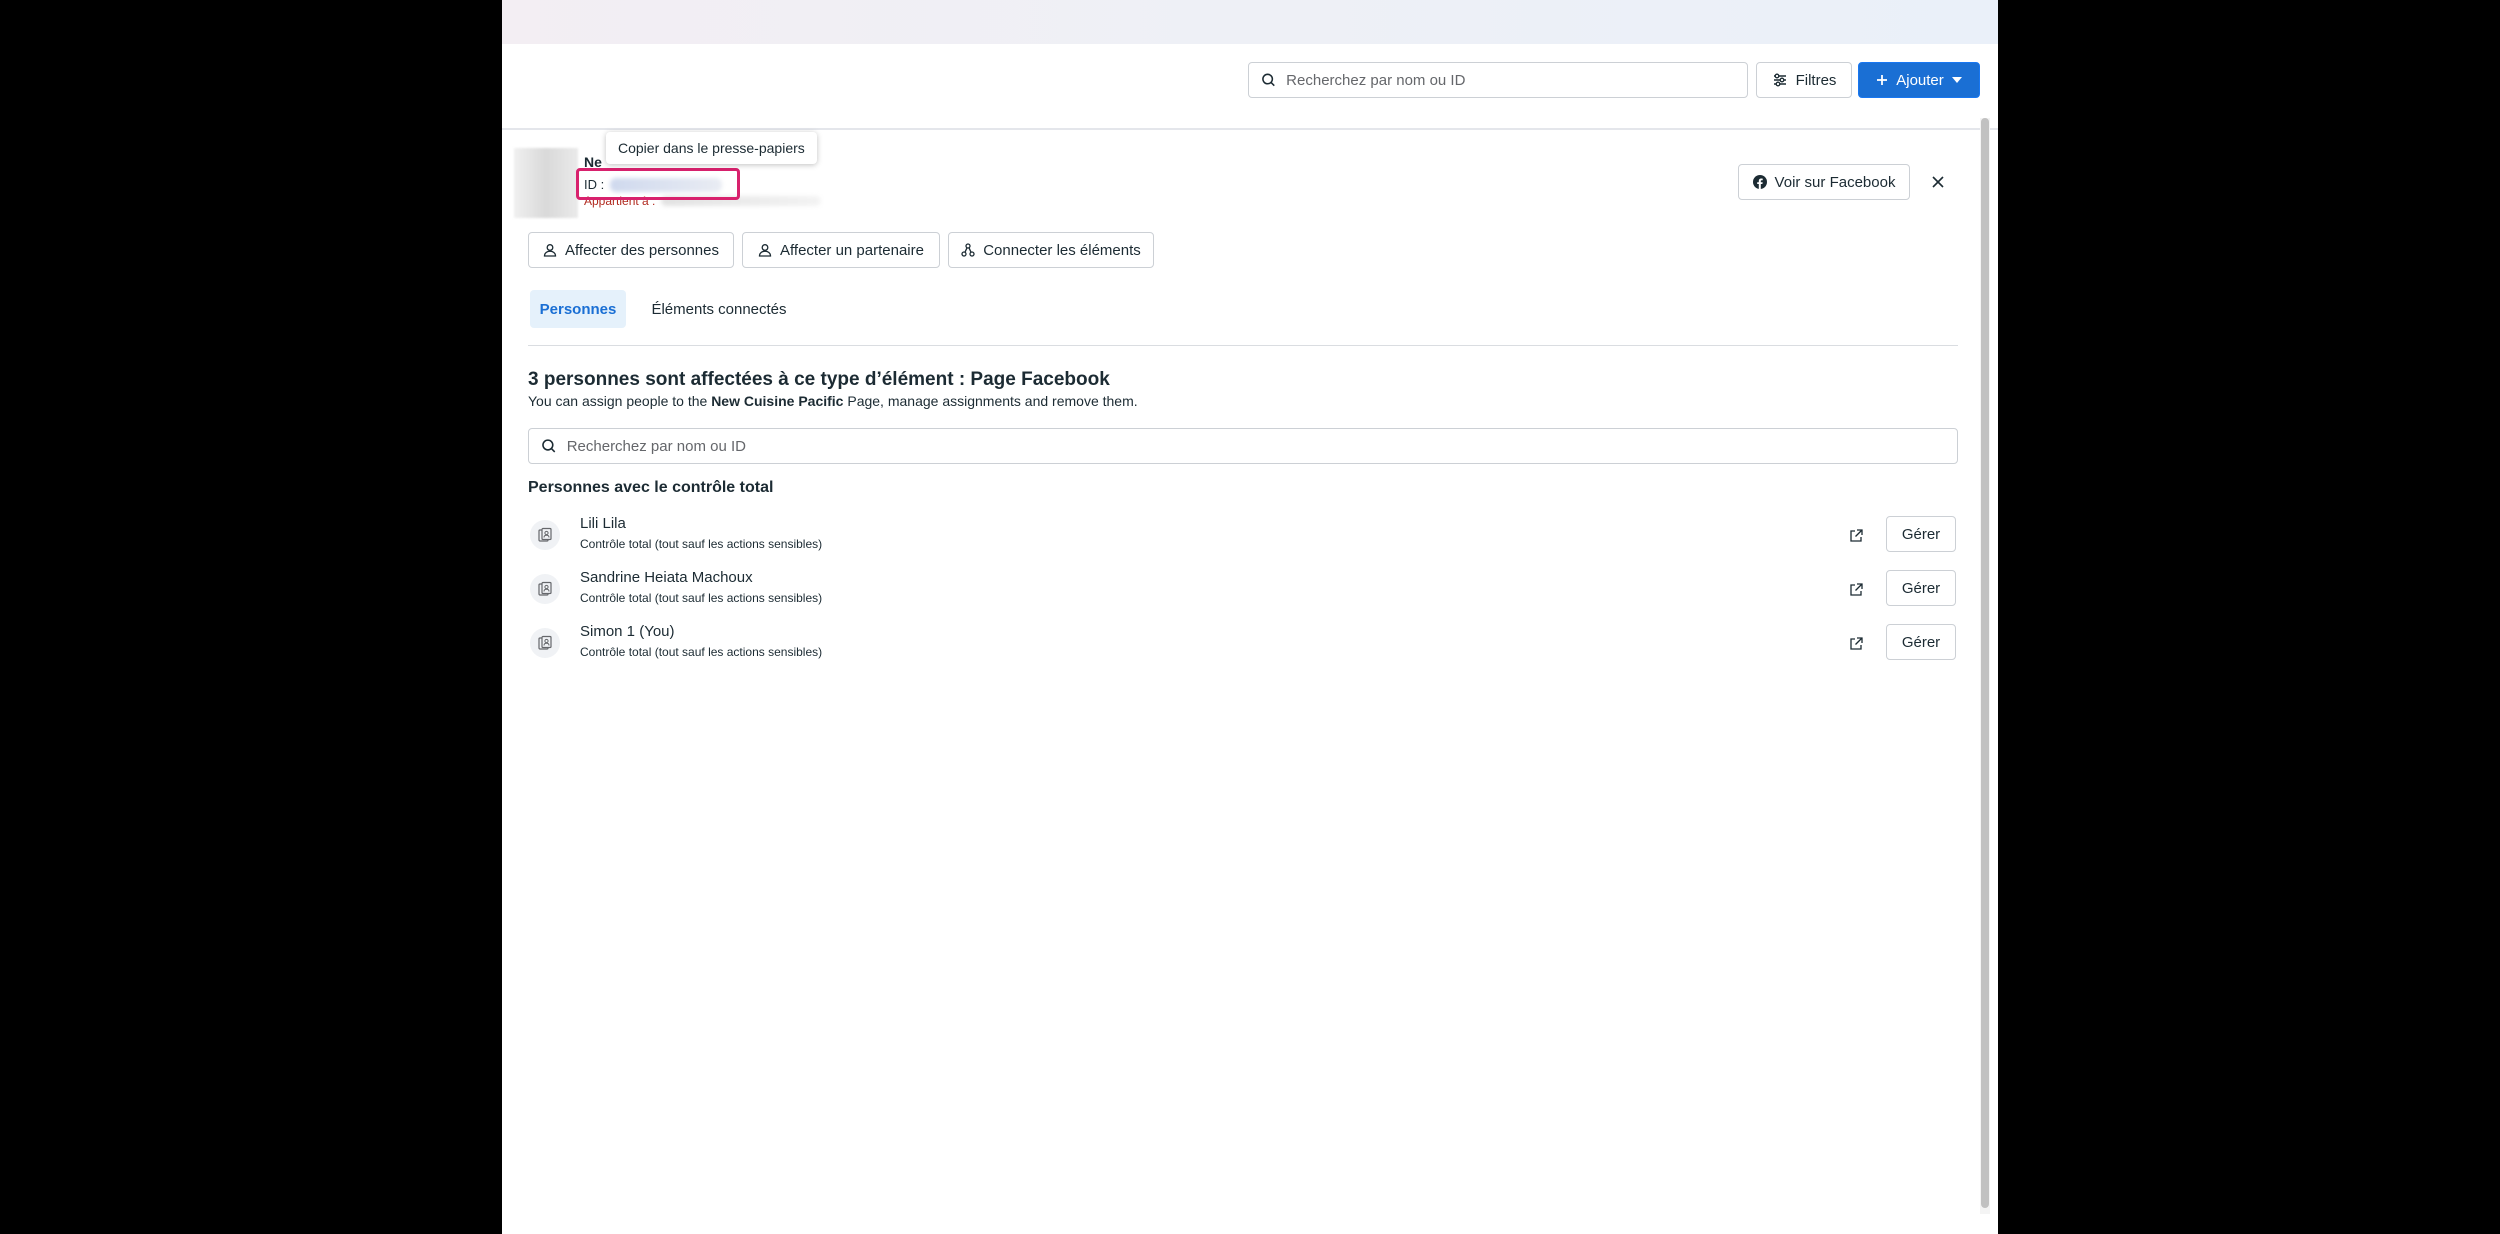  I want to click on scrollbar-thumb, so click(1985, 663).